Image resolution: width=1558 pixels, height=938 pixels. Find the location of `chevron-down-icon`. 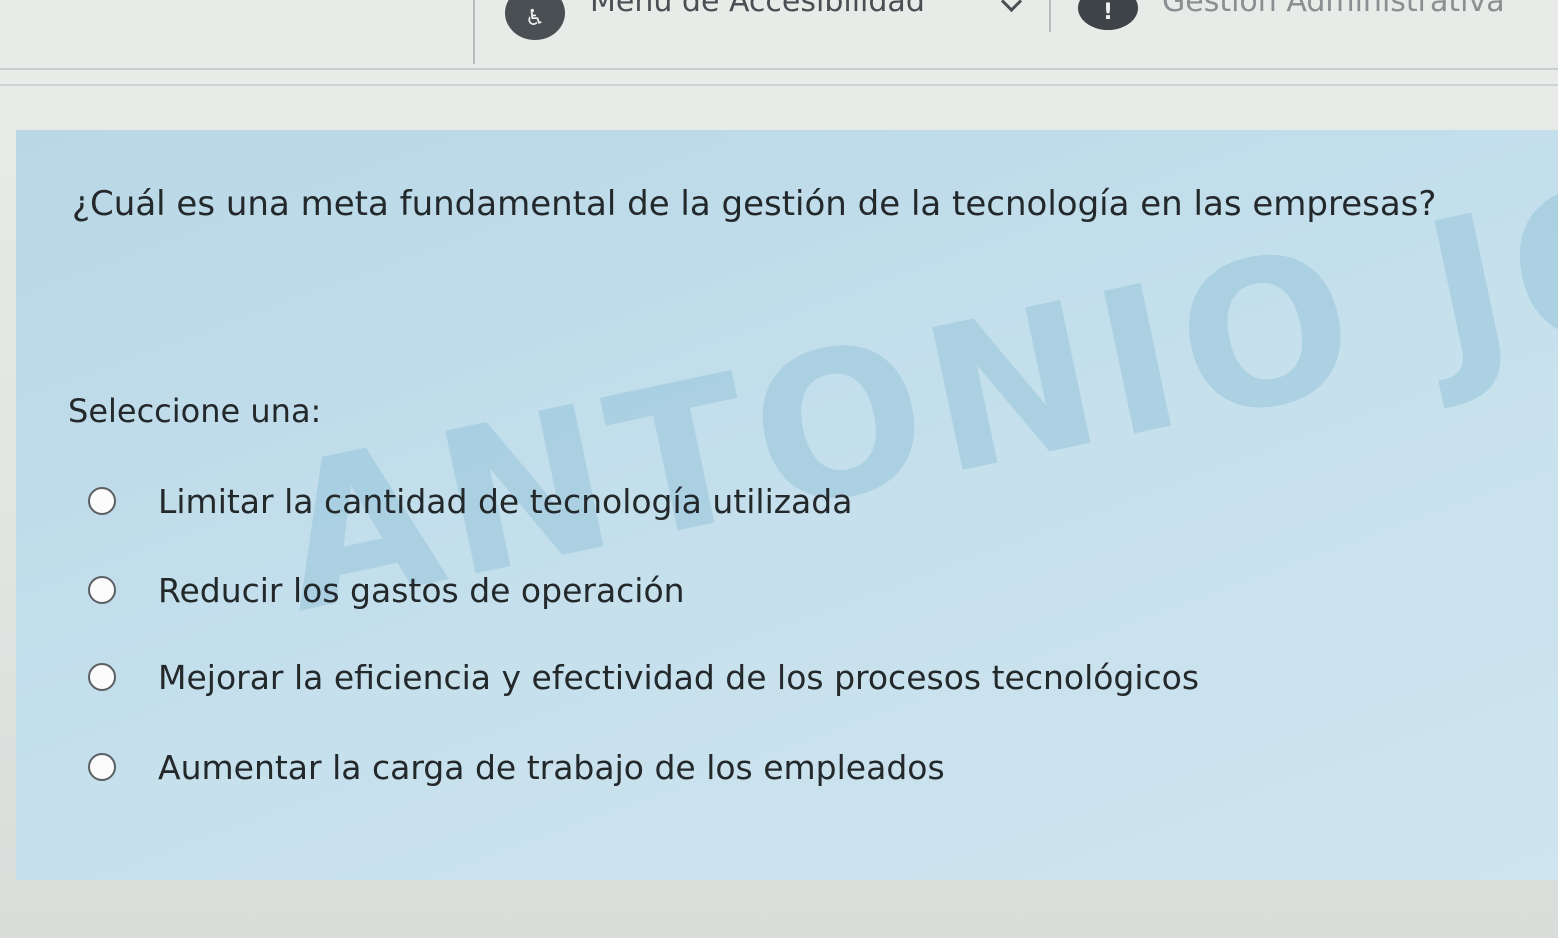

chevron-down-icon is located at coordinates (1011, 6).